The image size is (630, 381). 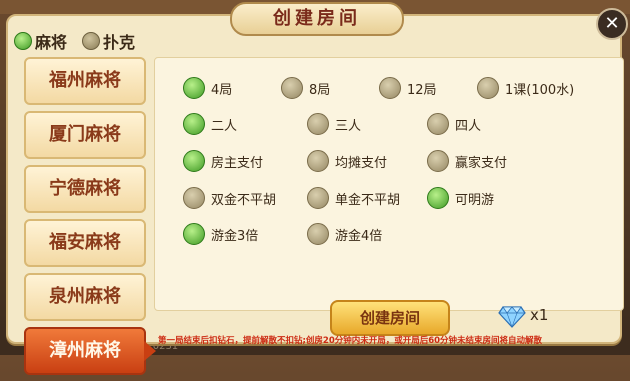 I want to click on mode-mahjong-radio-icon, so click(x=23, y=41).